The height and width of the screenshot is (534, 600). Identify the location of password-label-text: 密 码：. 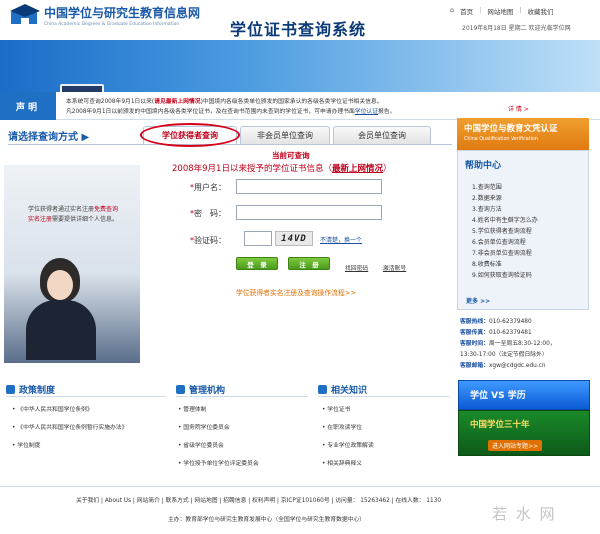
(210, 213).